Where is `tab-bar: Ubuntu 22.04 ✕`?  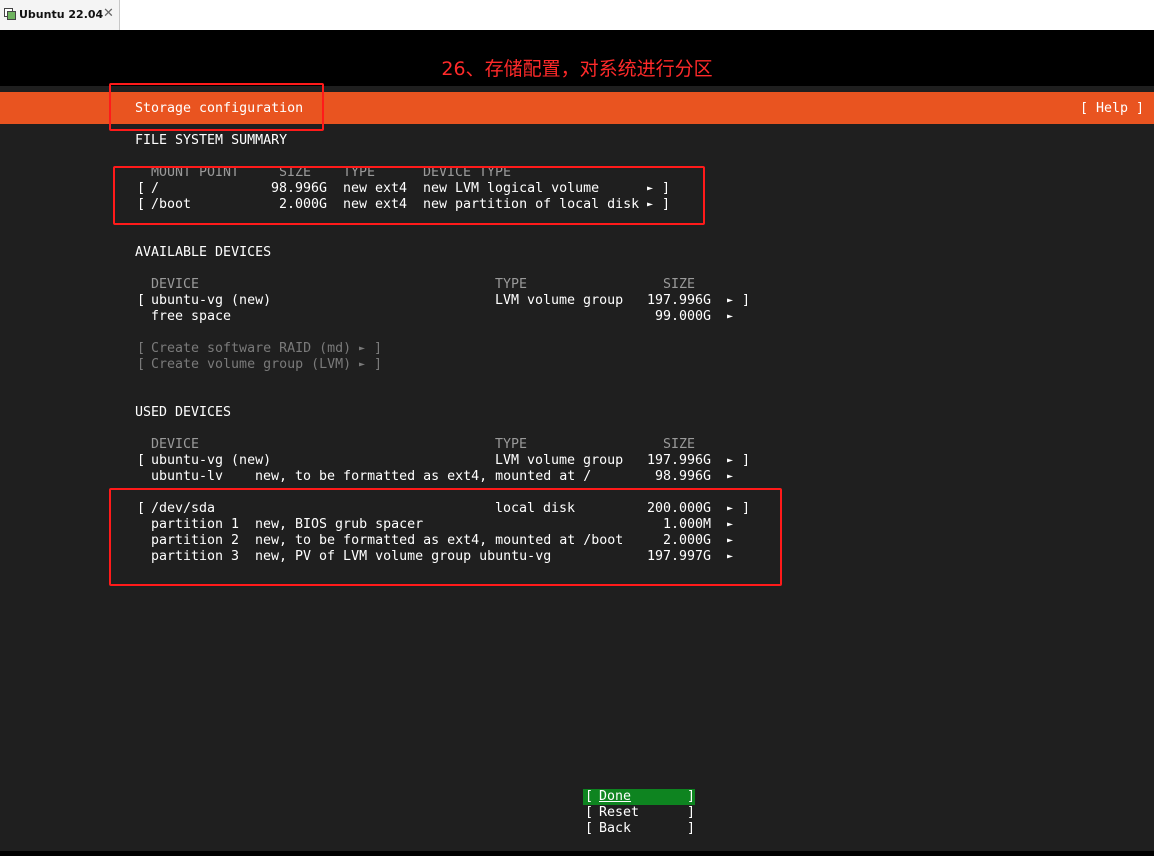
tab-bar: Ubuntu 22.04 ✕ is located at coordinates (577, 15).